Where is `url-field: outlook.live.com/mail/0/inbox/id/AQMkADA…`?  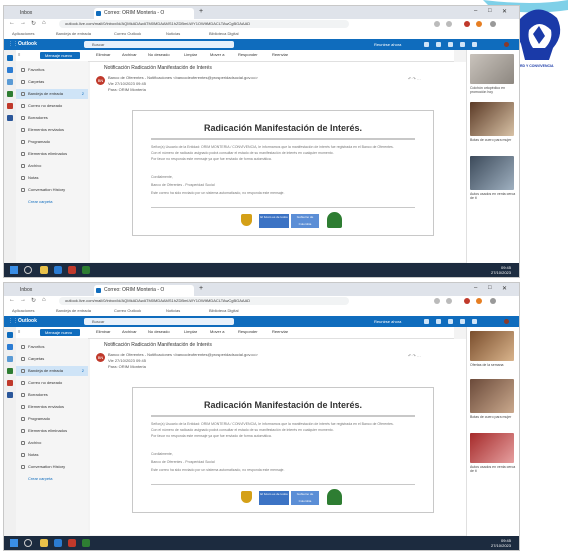 url-field: outlook.live.com/mail/0/inbox/id/AQMkADA… is located at coordinates (204, 24).